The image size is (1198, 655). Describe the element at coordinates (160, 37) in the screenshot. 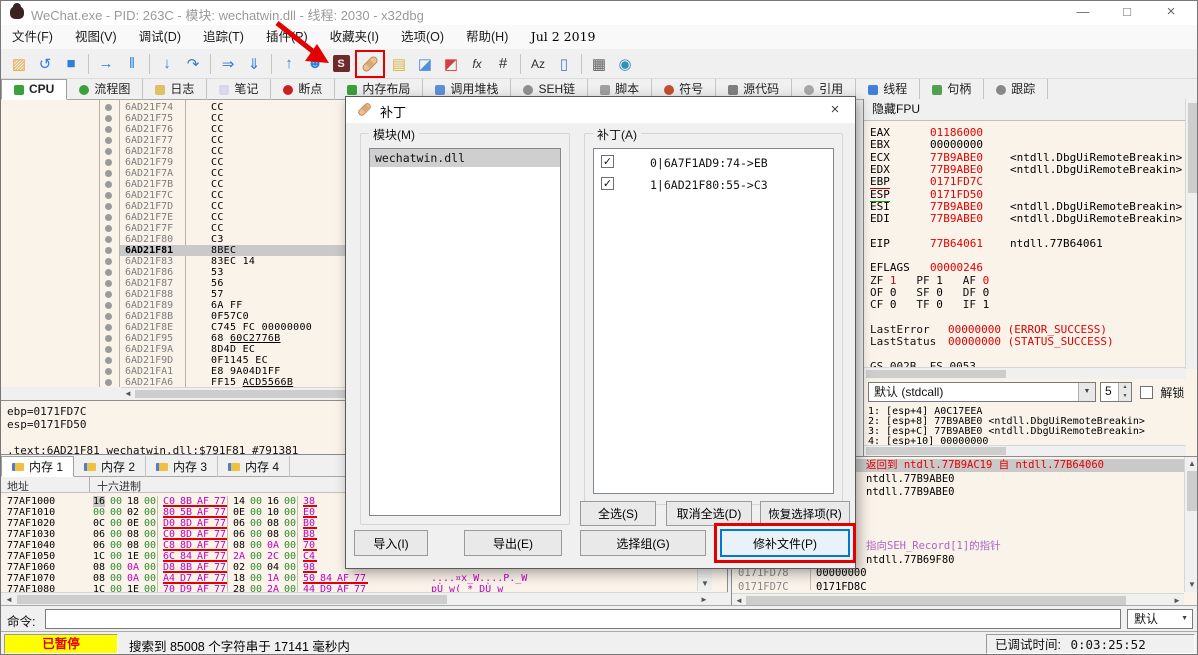

I see `menu-item-D: 调试(D)` at that location.